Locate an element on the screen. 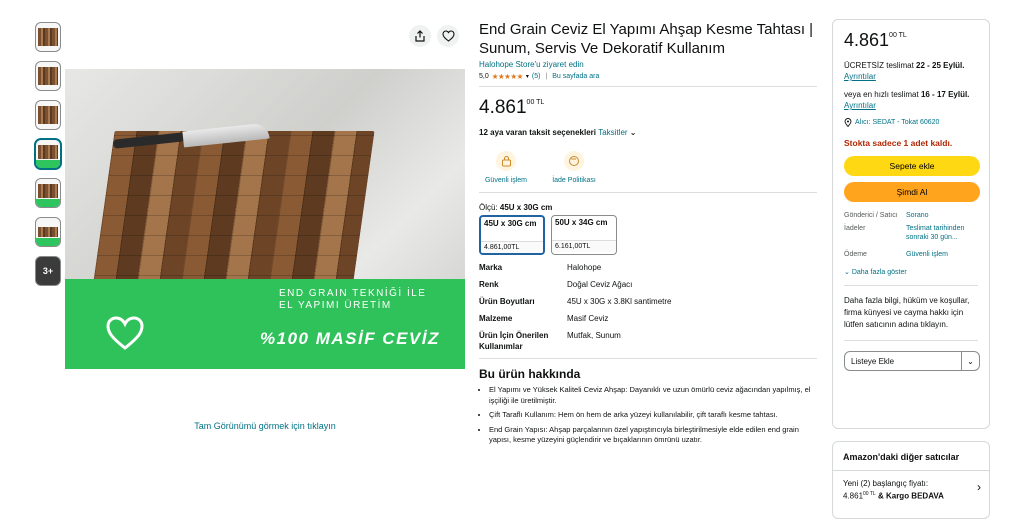 The image size is (1023, 519). star-rating-icon: ★★★★★ is located at coordinates (508, 76).